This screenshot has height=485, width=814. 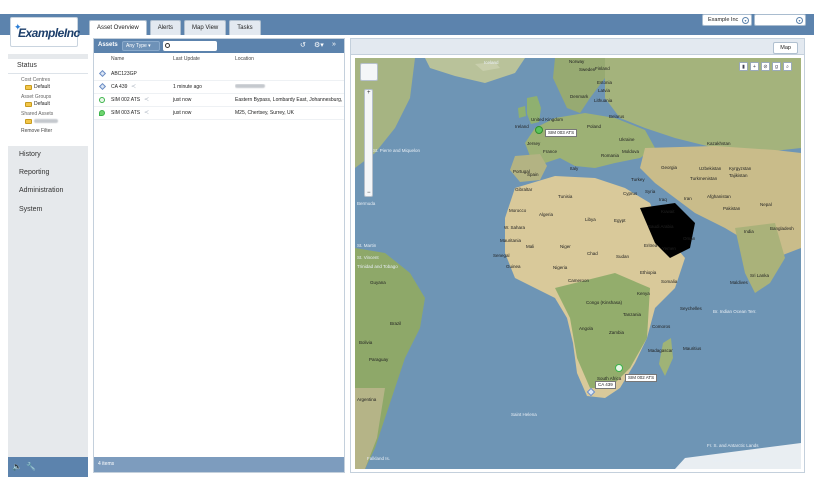 I want to click on map-label: Saint Helena, so click(x=524, y=414).